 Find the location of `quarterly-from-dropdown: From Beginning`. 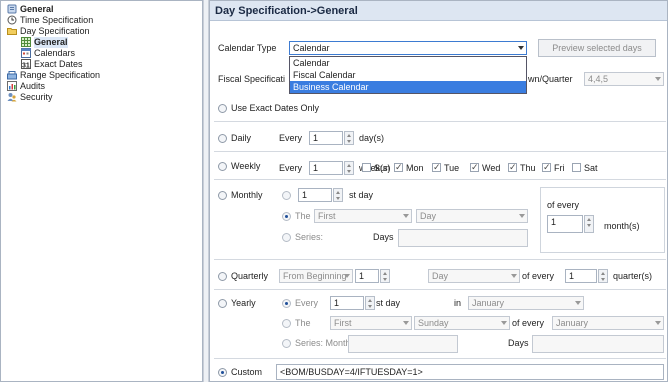

quarterly-from-dropdown: From Beginning is located at coordinates (316, 276).